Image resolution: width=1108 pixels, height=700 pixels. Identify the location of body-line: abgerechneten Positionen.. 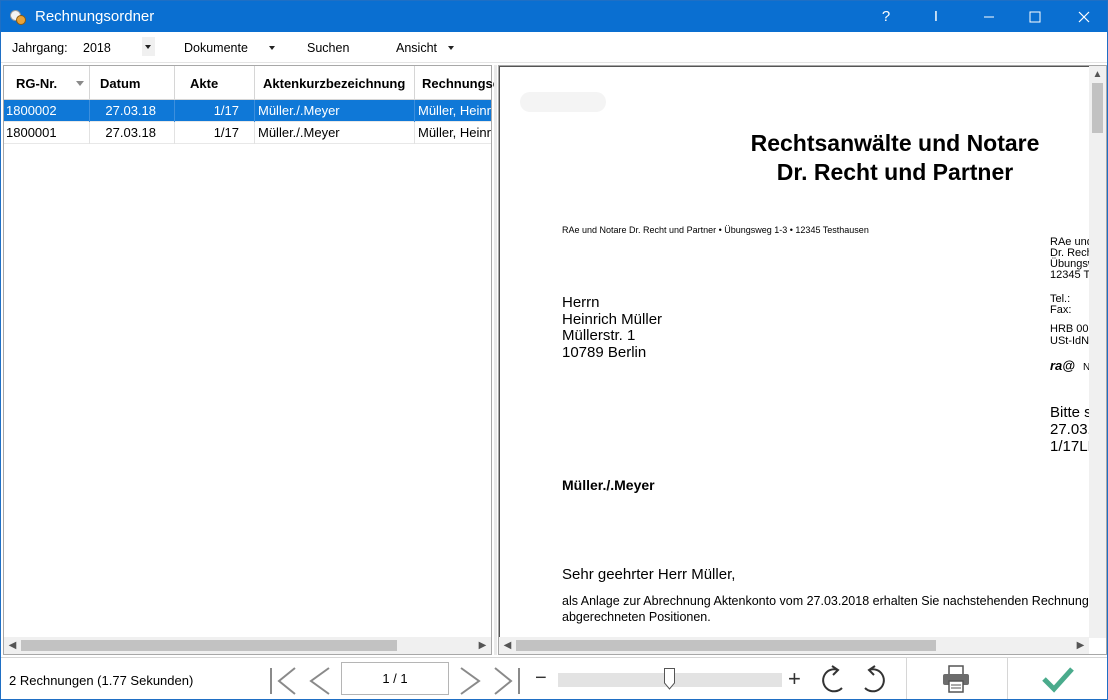
(636, 616).